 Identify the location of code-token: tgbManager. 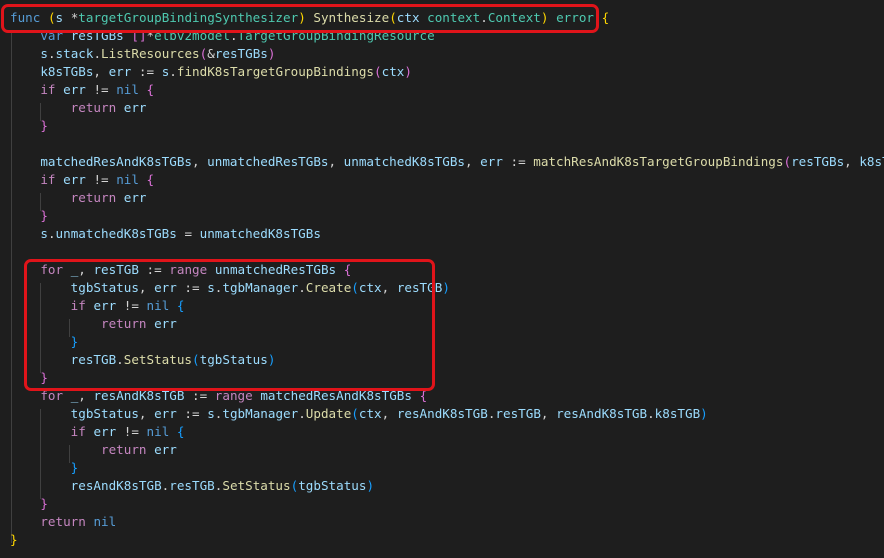
(260, 413).